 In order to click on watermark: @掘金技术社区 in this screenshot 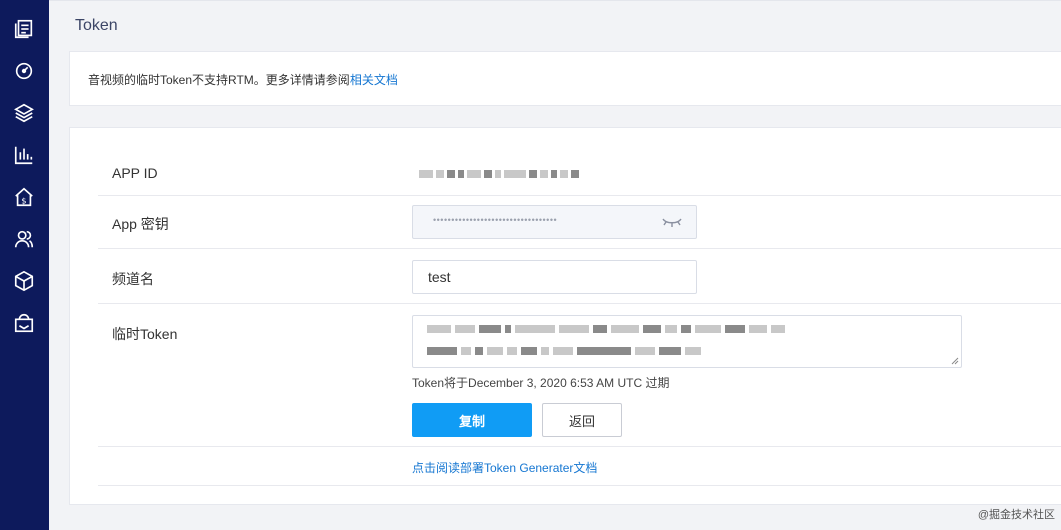, I will do `click(1016, 515)`.